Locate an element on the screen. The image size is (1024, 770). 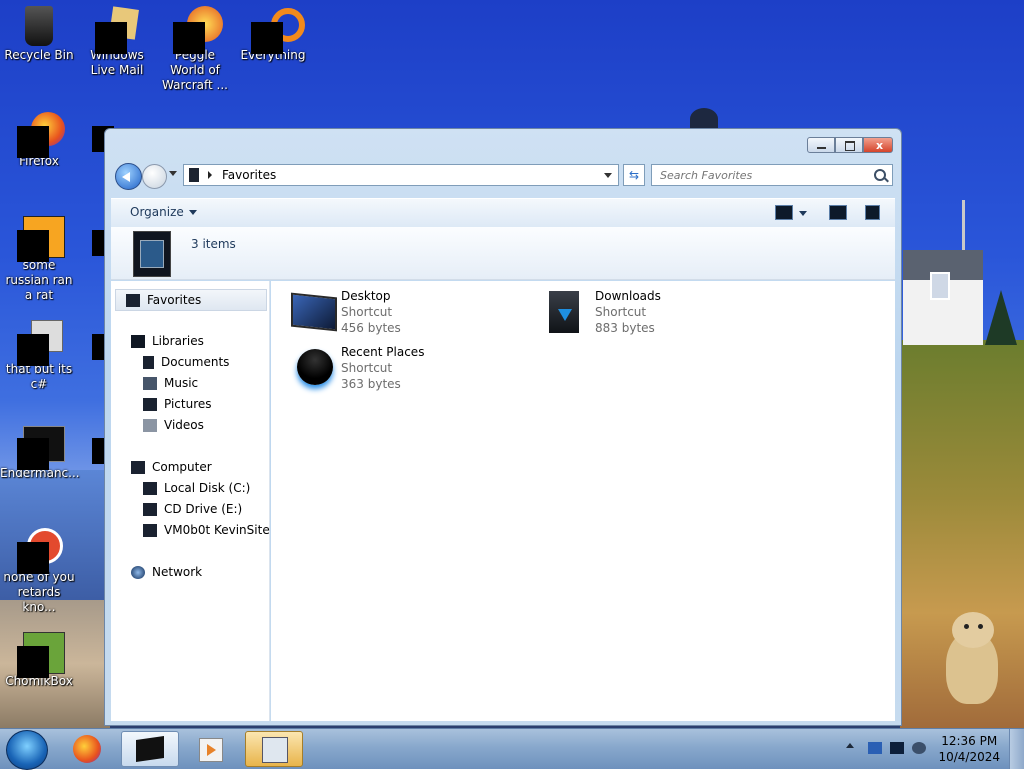
nav-label: CD Drive (E:) is located at coordinates (203, 509).